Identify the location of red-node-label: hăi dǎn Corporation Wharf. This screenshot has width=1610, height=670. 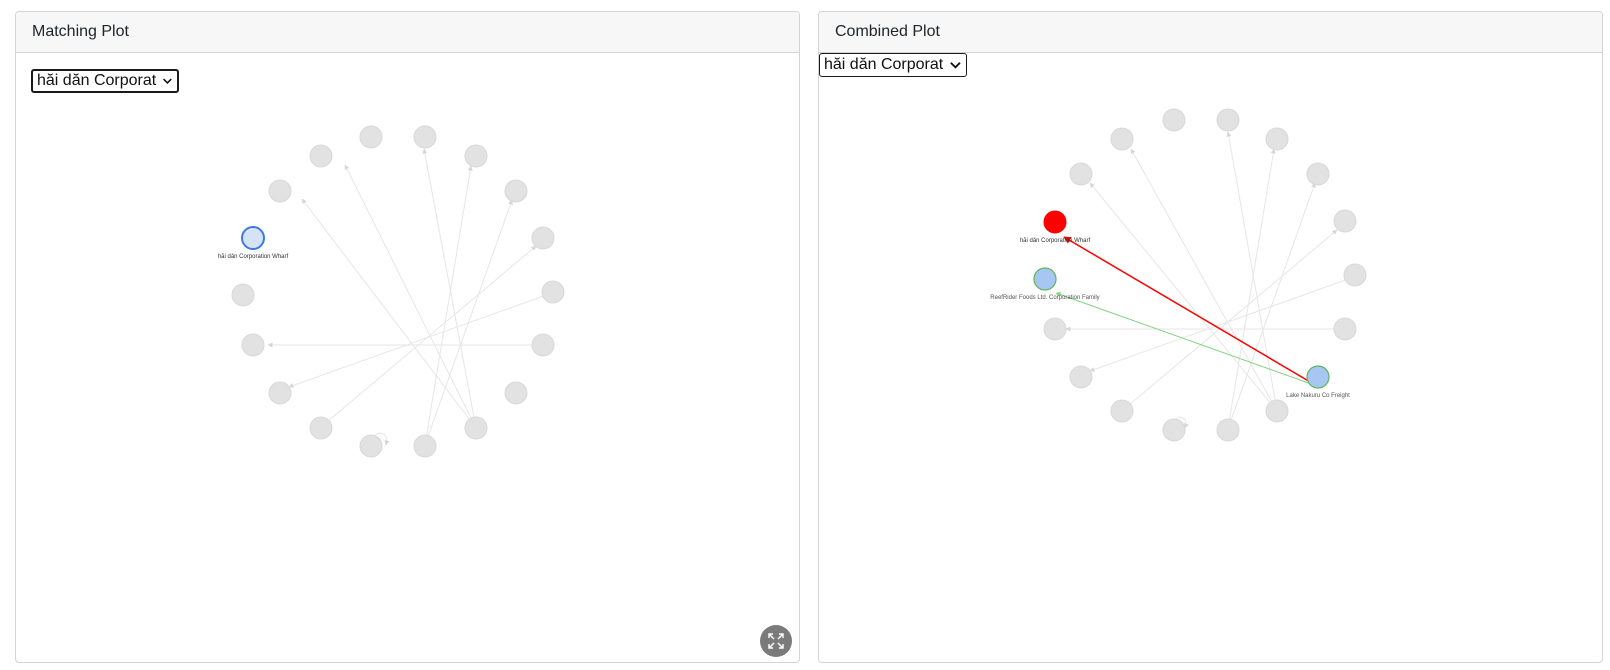
(1055, 241).